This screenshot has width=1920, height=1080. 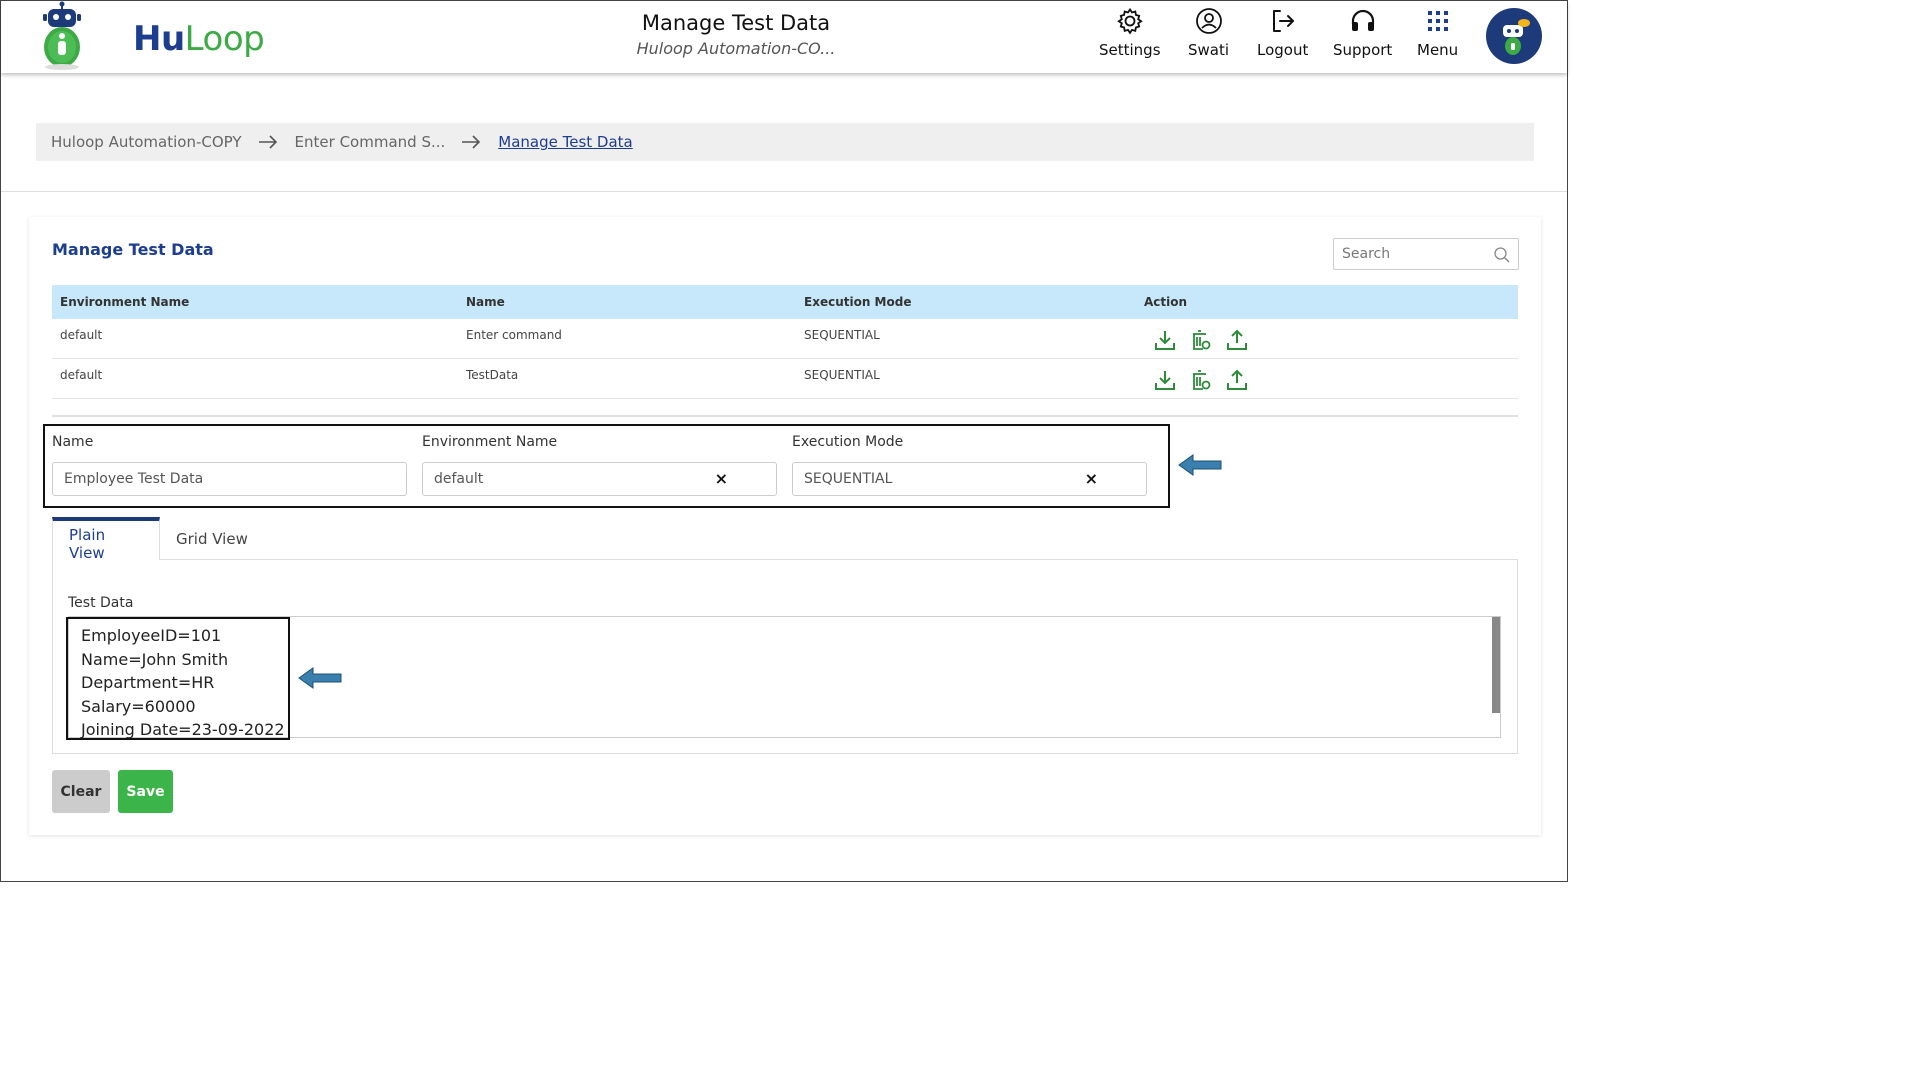 What do you see at coordinates (145, 791) in the screenshot?
I see `save-button: Save` at bounding box center [145, 791].